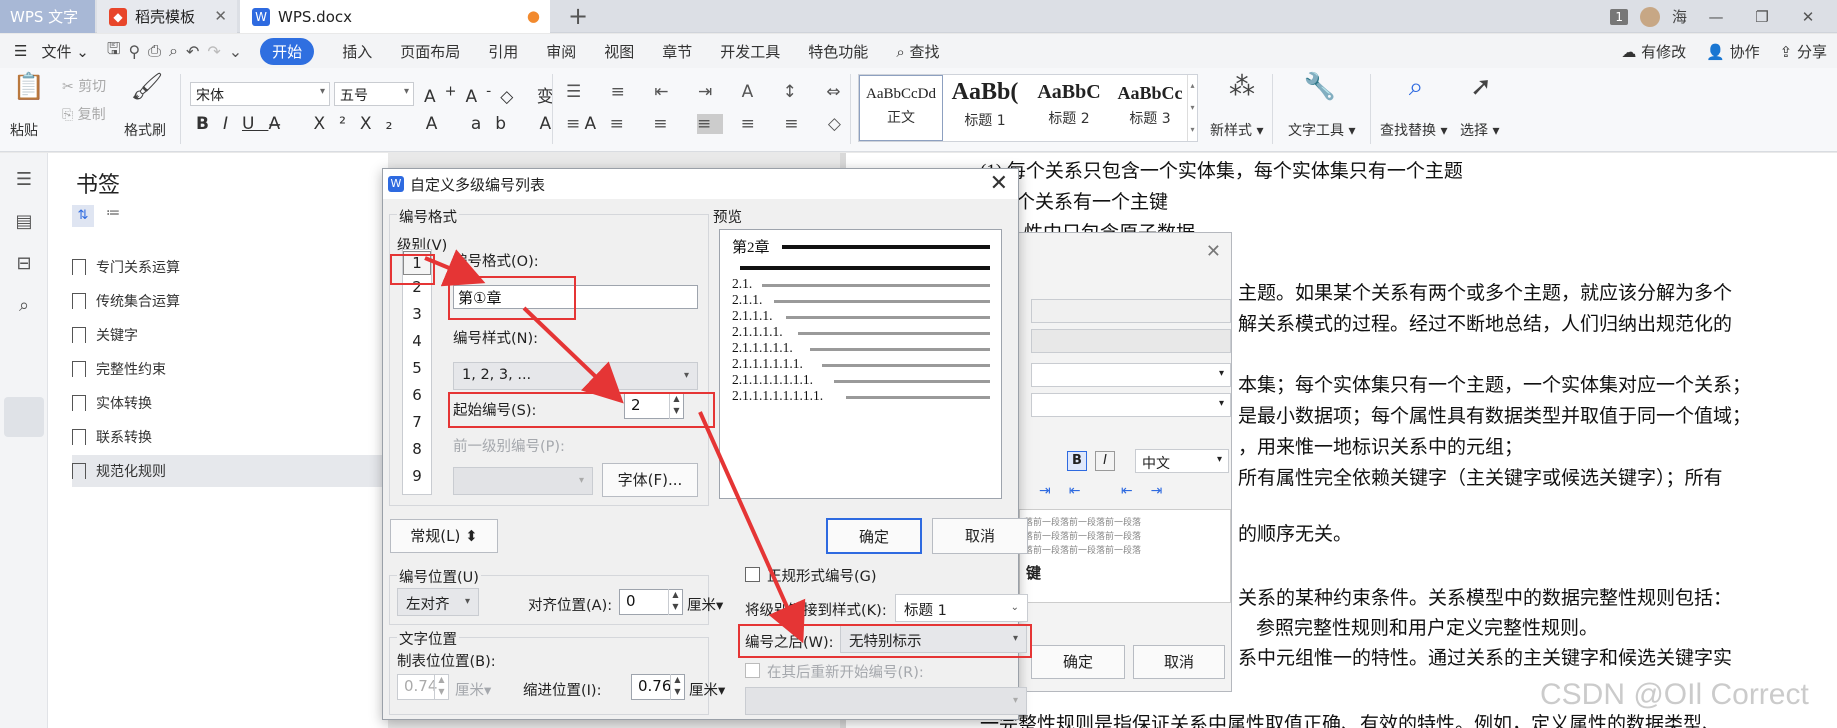 This screenshot has height=728, width=1837. What do you see at coordinates (357, 51) in the screenshot?
I see `menu-insert: 插入` at bounding box center [357, 51].